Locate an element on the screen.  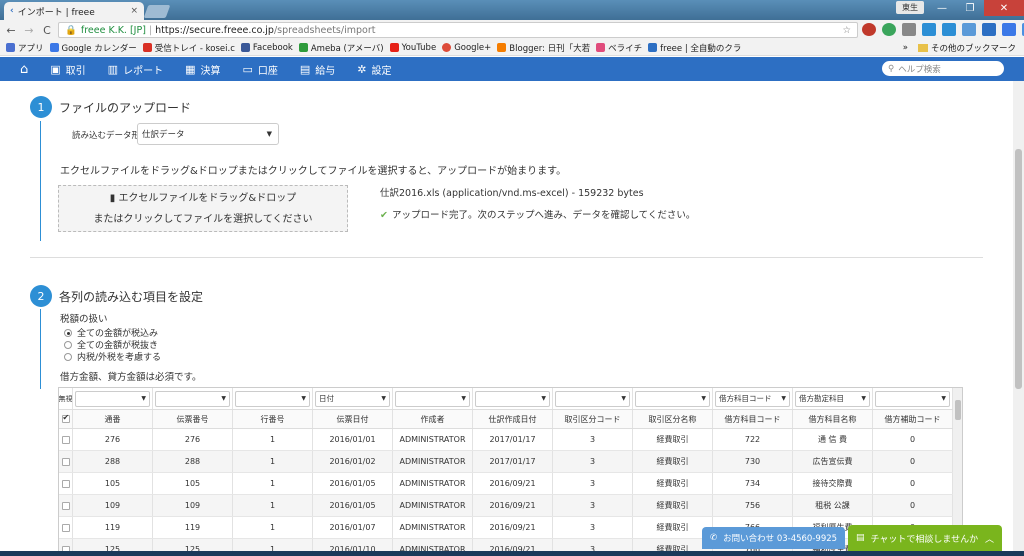
format-select: 仕訳データ ▼ is located at coordinates (208, 134).